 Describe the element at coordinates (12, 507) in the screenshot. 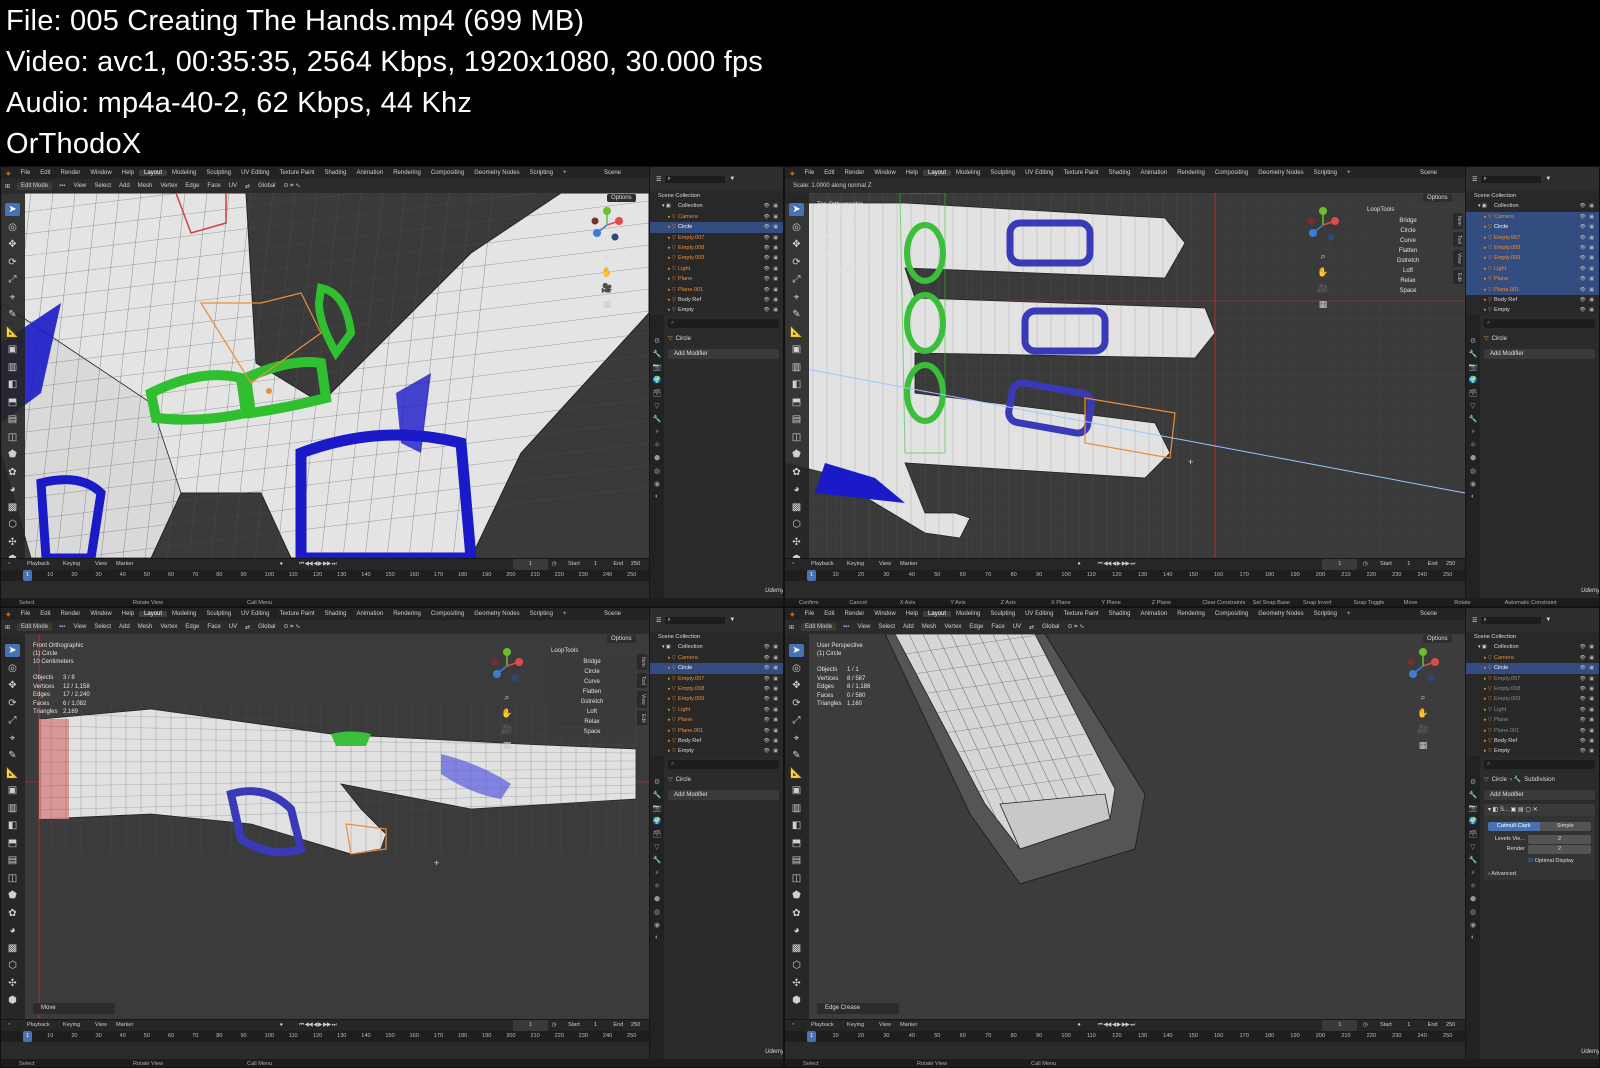

I see `edge-slide-tool-icon: ▩` at that location.